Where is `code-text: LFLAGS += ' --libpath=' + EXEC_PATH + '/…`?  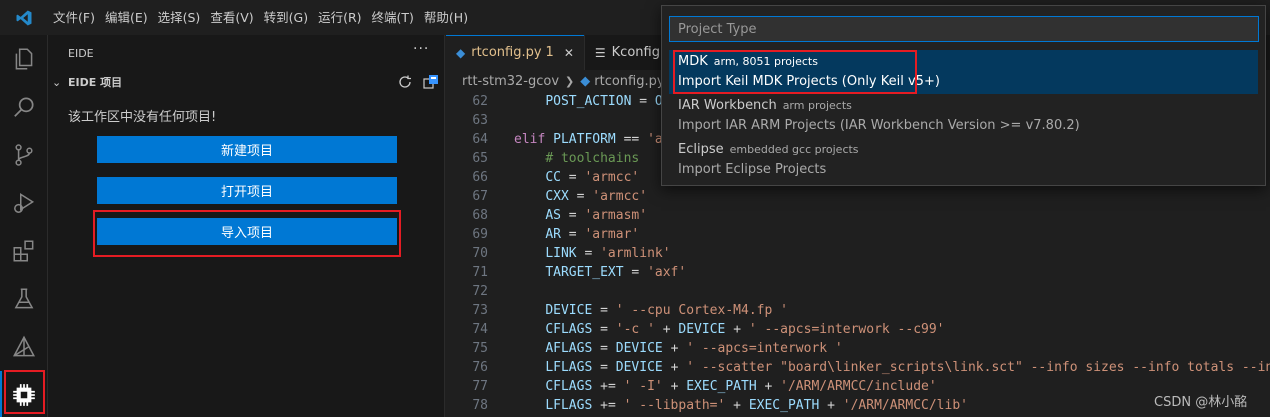 code-text: LFLAGS += ' --libpath=' + EXEC_PATH + '/… is located at coordinates (756, 405).